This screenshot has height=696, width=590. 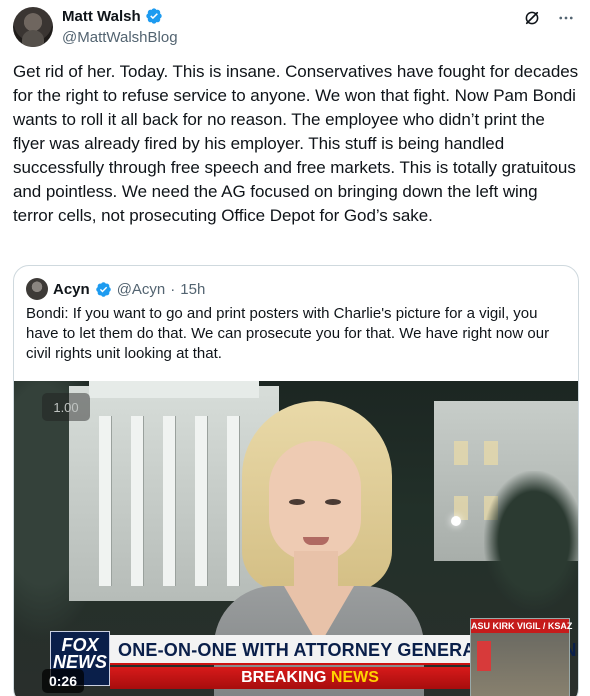 I want to click on breaking-label: BREAKING, so click(x=284, y=677).